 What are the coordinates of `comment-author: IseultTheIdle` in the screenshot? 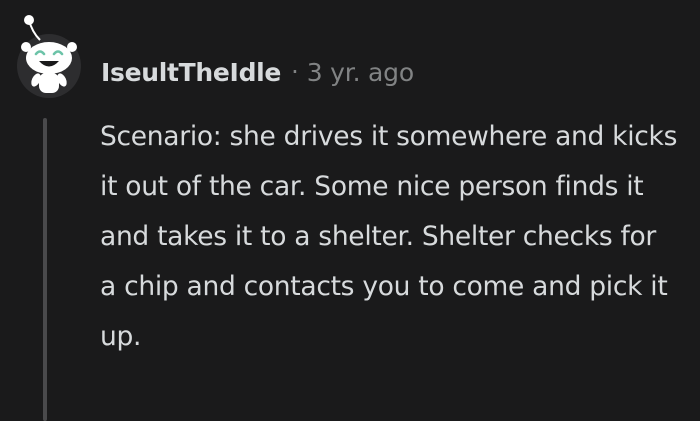 It's located at (191, 72).